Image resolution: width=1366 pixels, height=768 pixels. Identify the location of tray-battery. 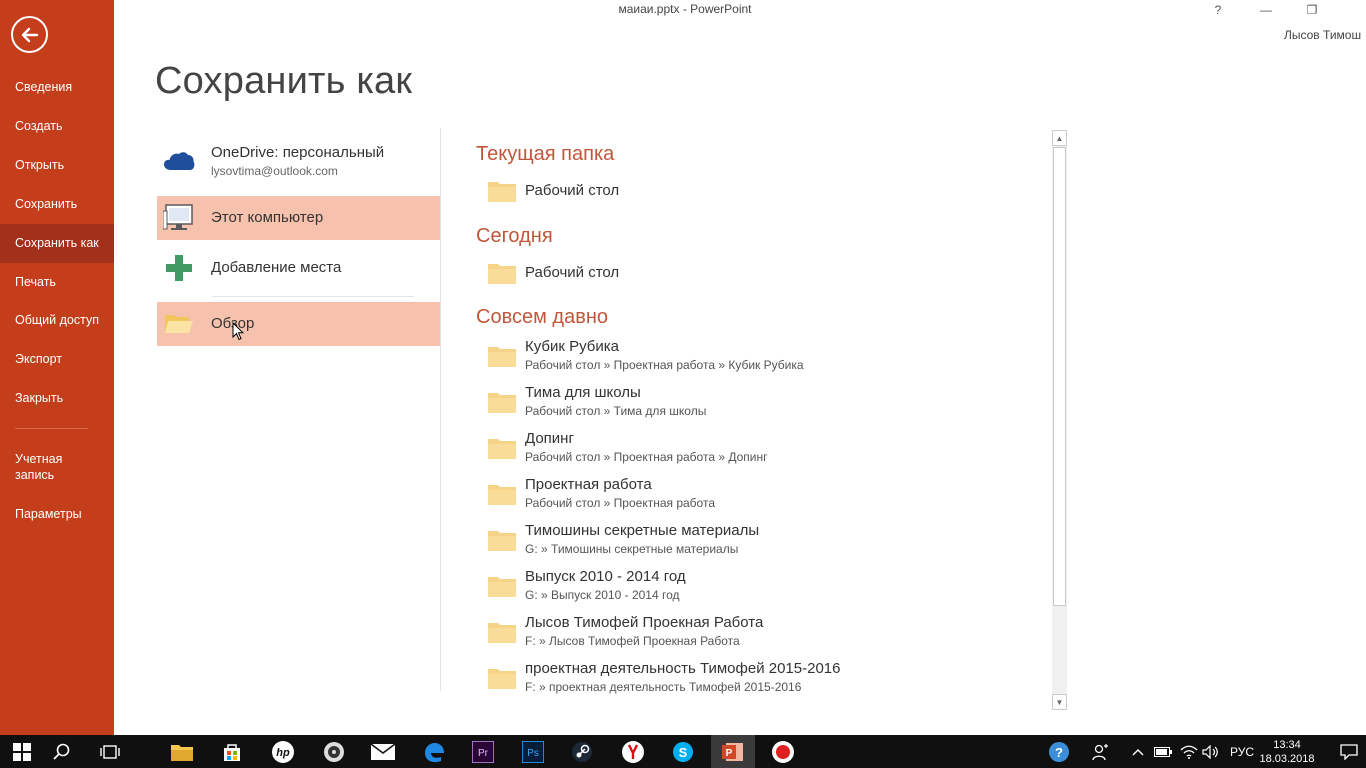
(1163, 751).